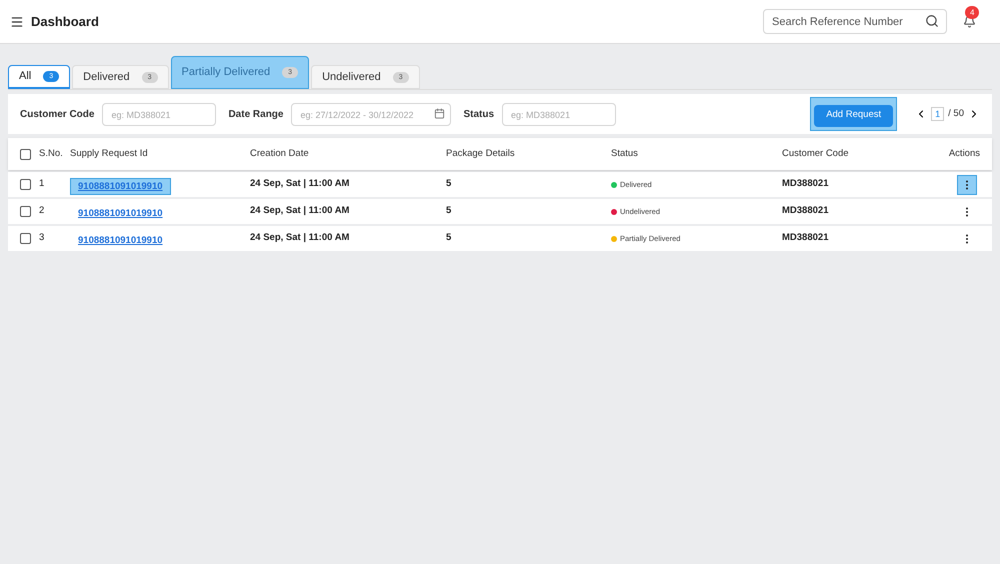 The image size is (1000, 564). What do you see at coordinates (964, 153) in the screenshot?
I see `column-header: Actions` at bounding box center [964, 153].